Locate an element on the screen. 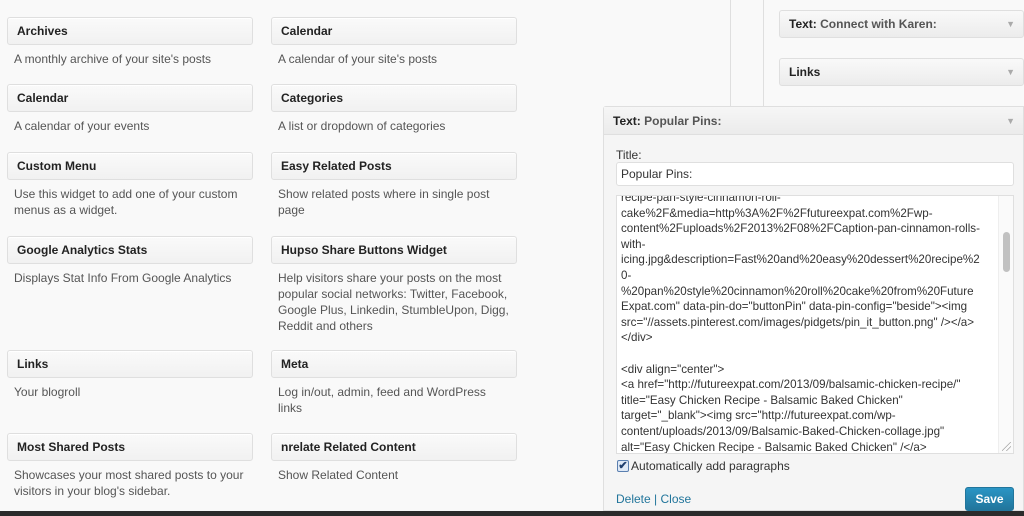  widget-instance-title: Connect with Karen: is located at coordinates (878, 24).